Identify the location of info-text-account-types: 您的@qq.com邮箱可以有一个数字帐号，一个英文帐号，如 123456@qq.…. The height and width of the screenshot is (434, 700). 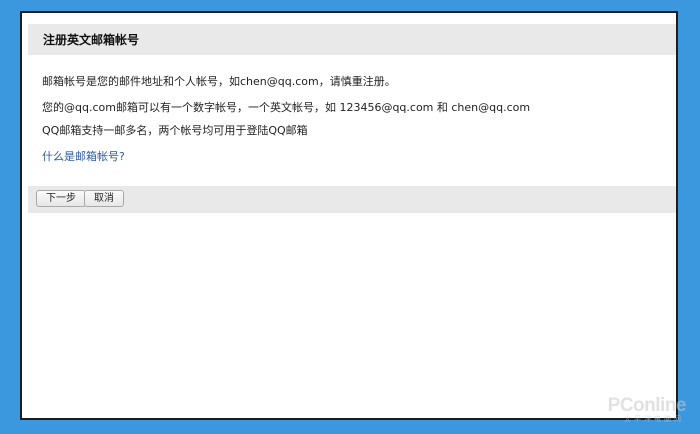
(286, 107).